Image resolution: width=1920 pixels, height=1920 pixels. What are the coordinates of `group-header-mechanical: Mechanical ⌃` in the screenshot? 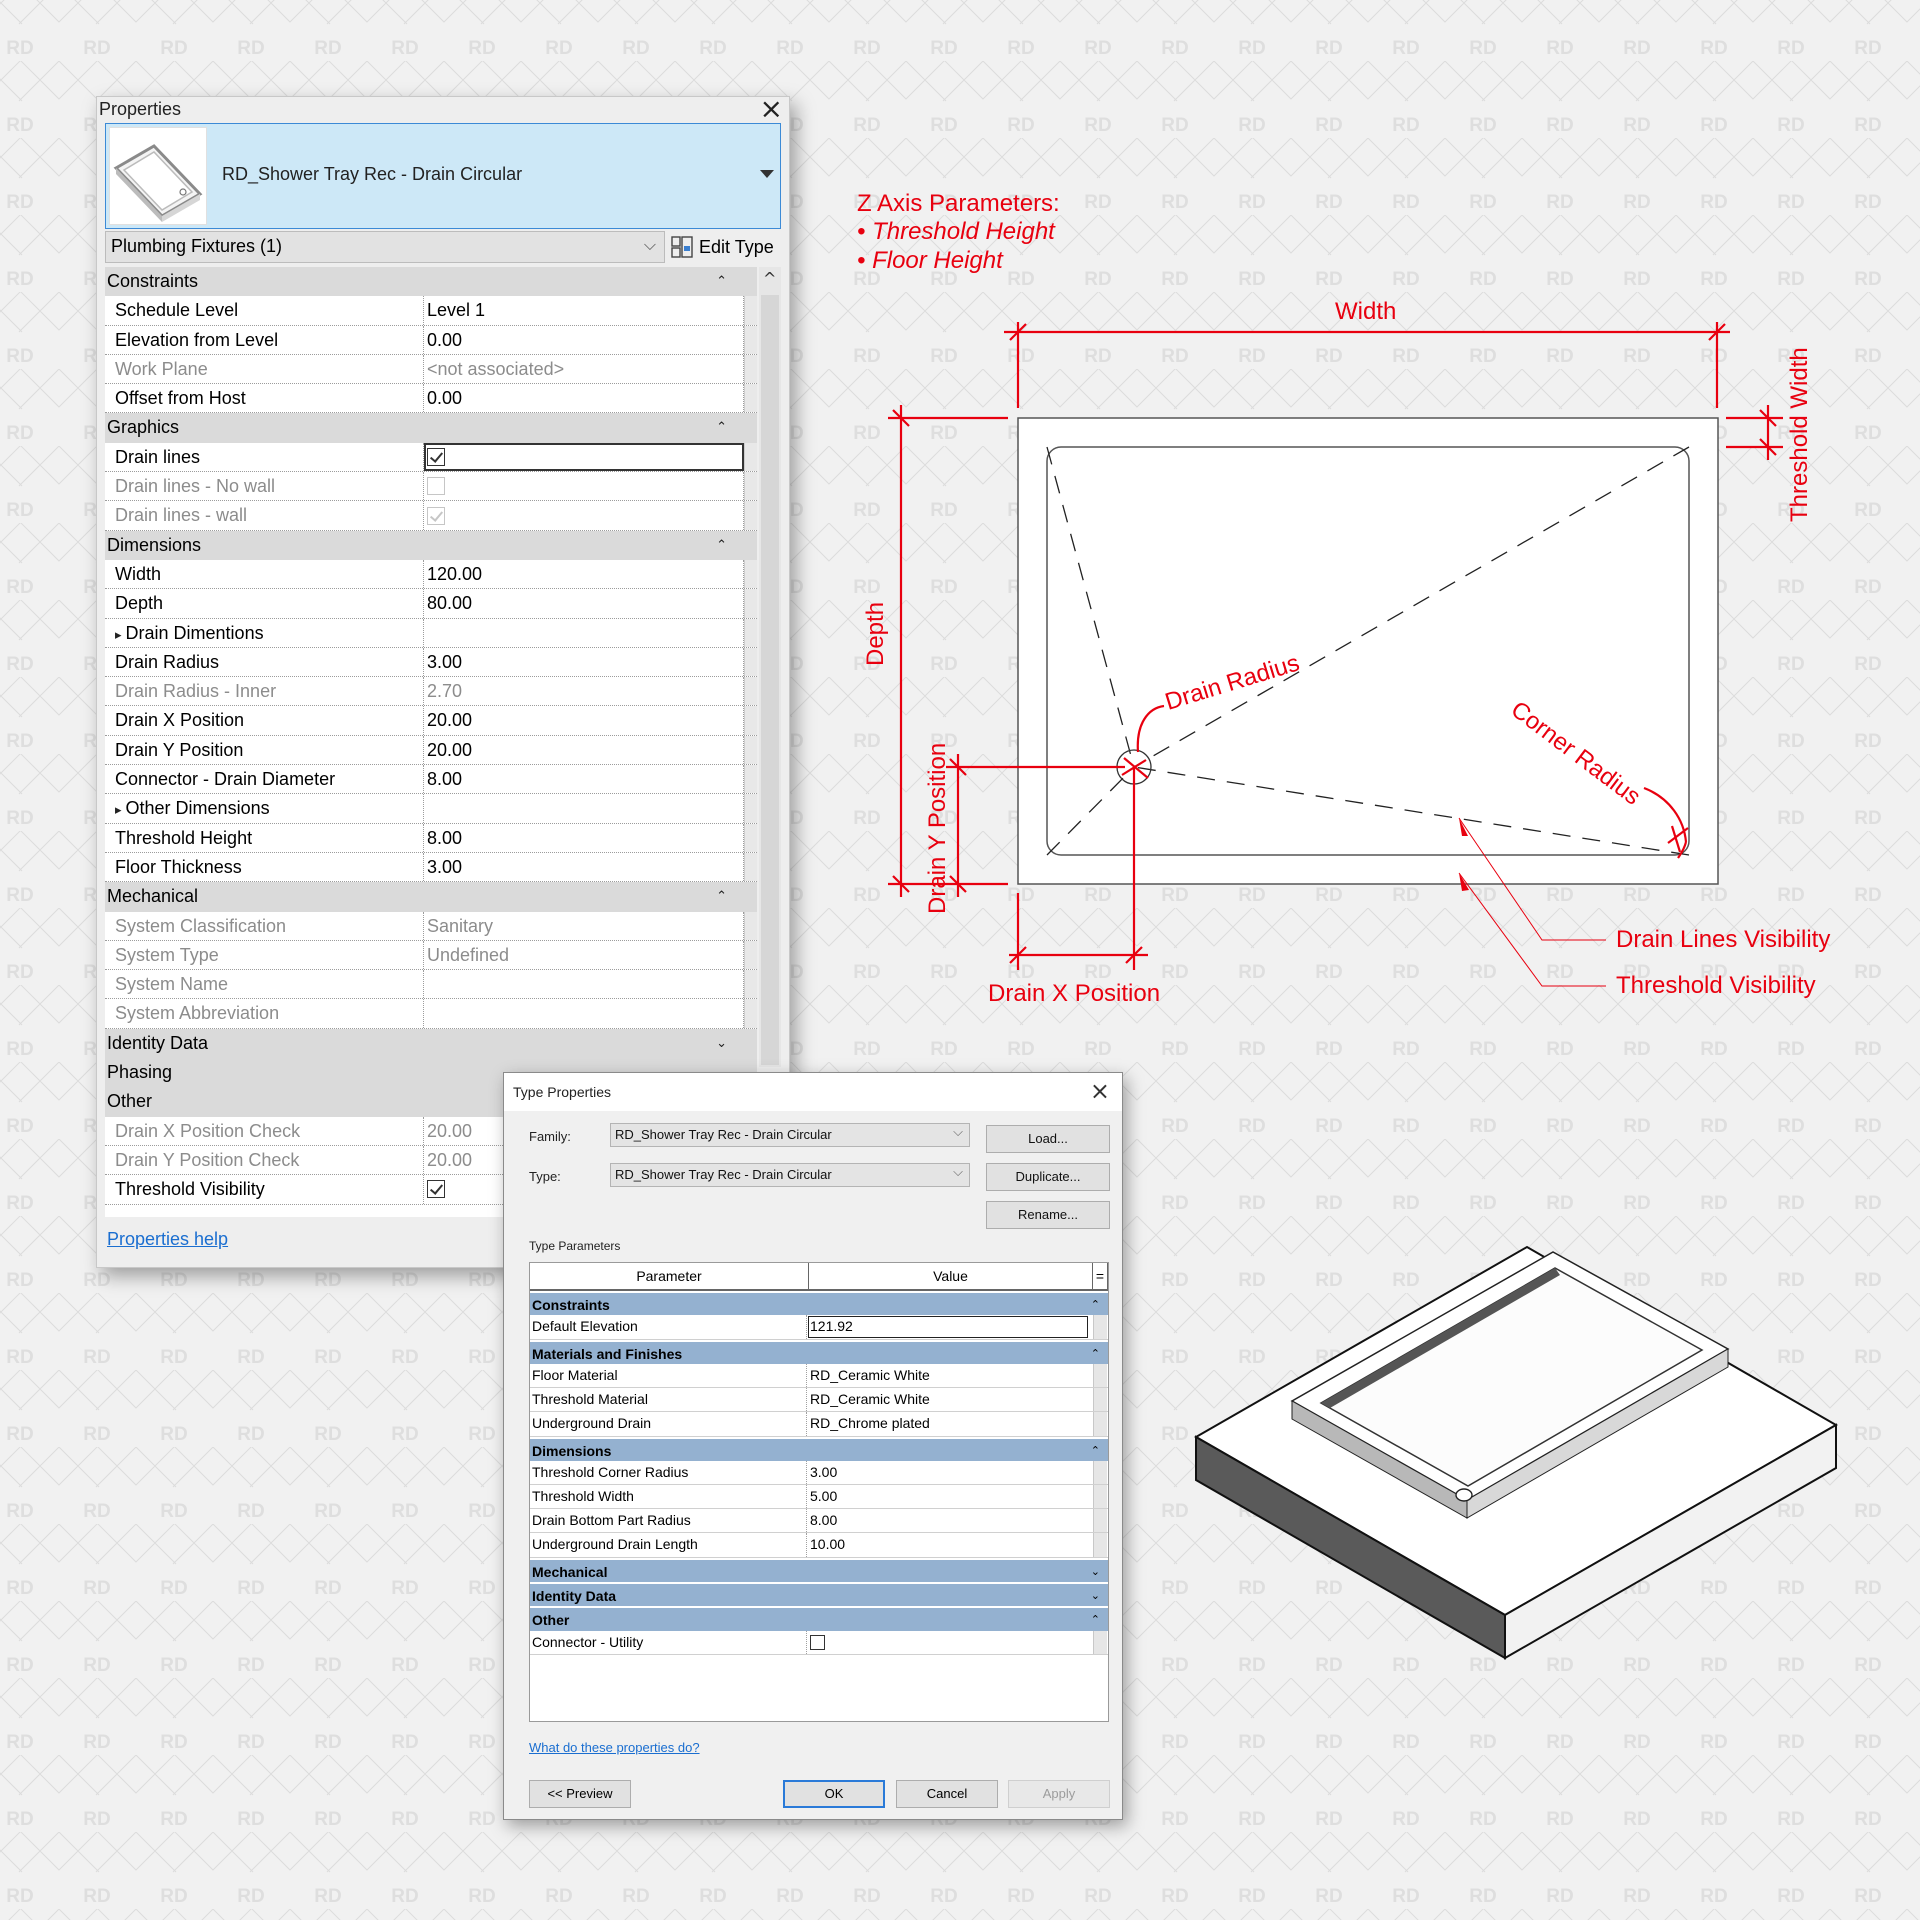 It's located at (431, 897).